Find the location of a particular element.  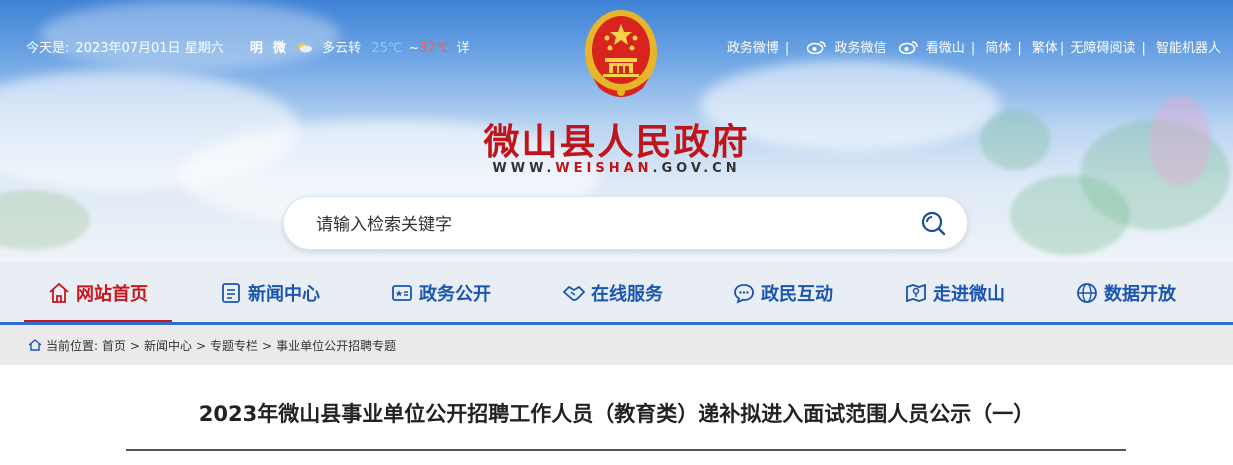

search-box is located at coordinates (625, 223).